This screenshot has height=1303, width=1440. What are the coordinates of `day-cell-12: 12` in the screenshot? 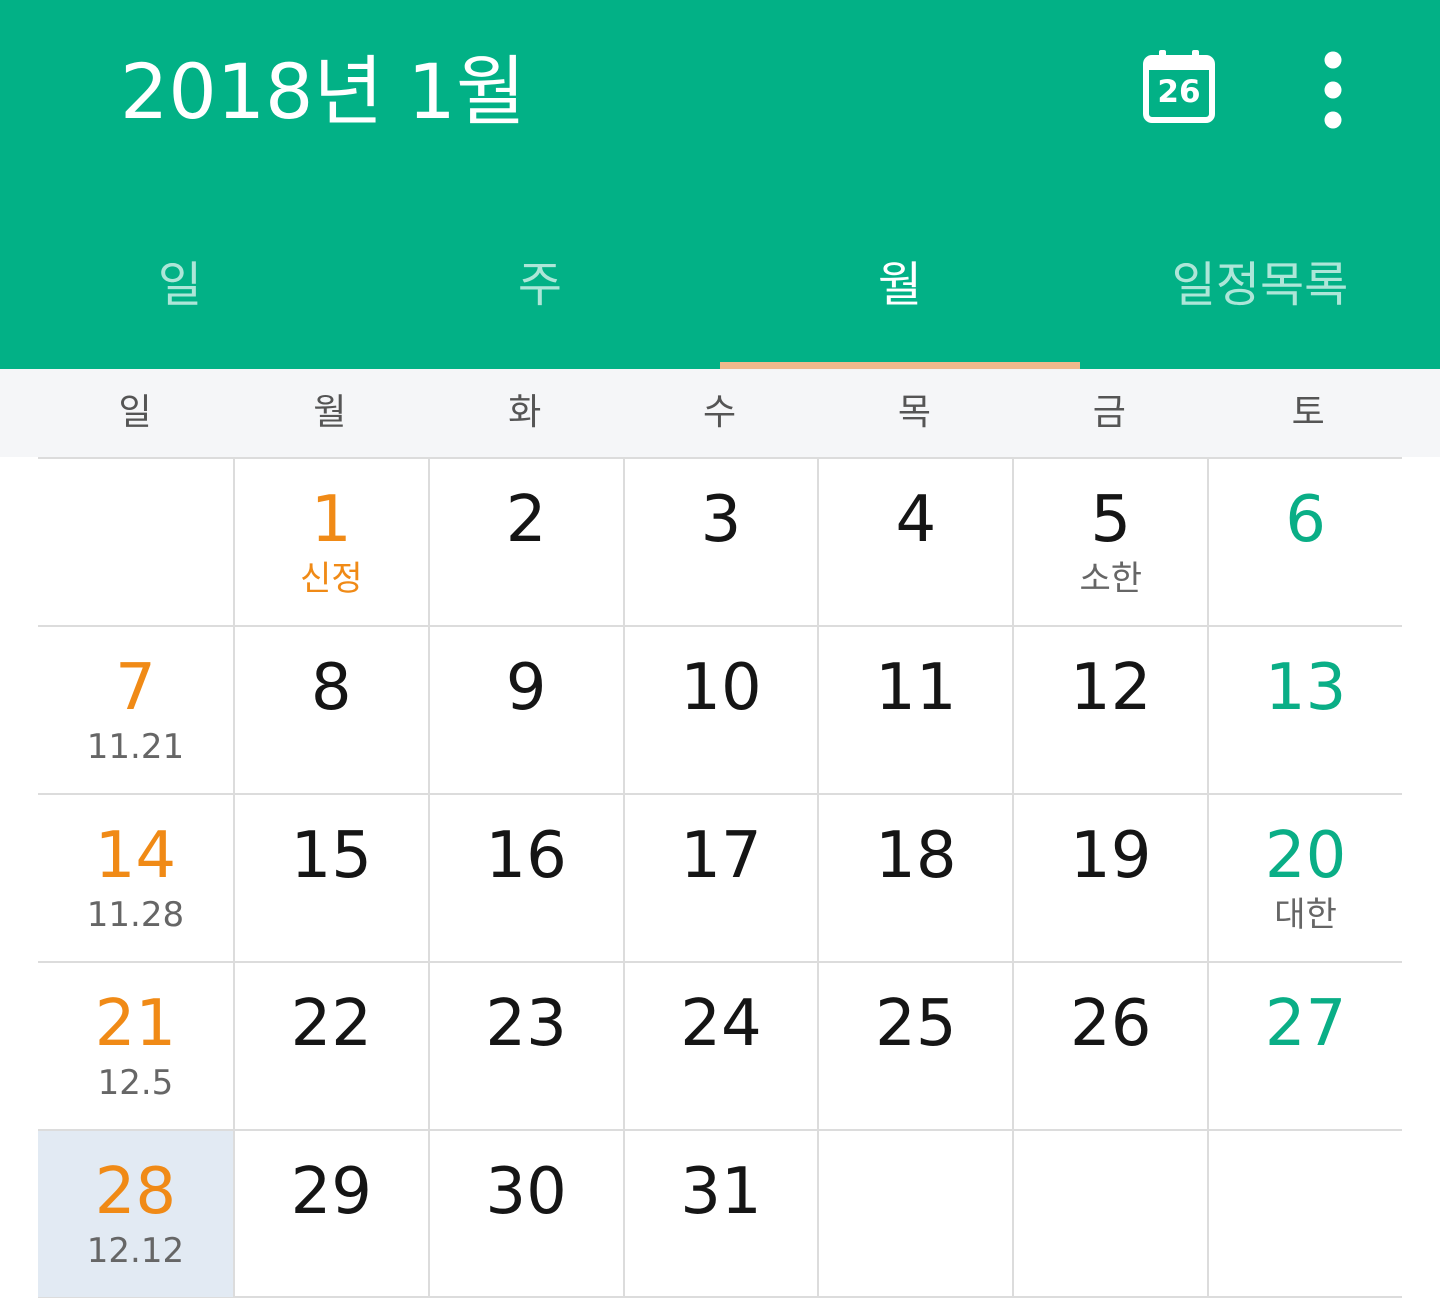 It's located at (1110, 709).